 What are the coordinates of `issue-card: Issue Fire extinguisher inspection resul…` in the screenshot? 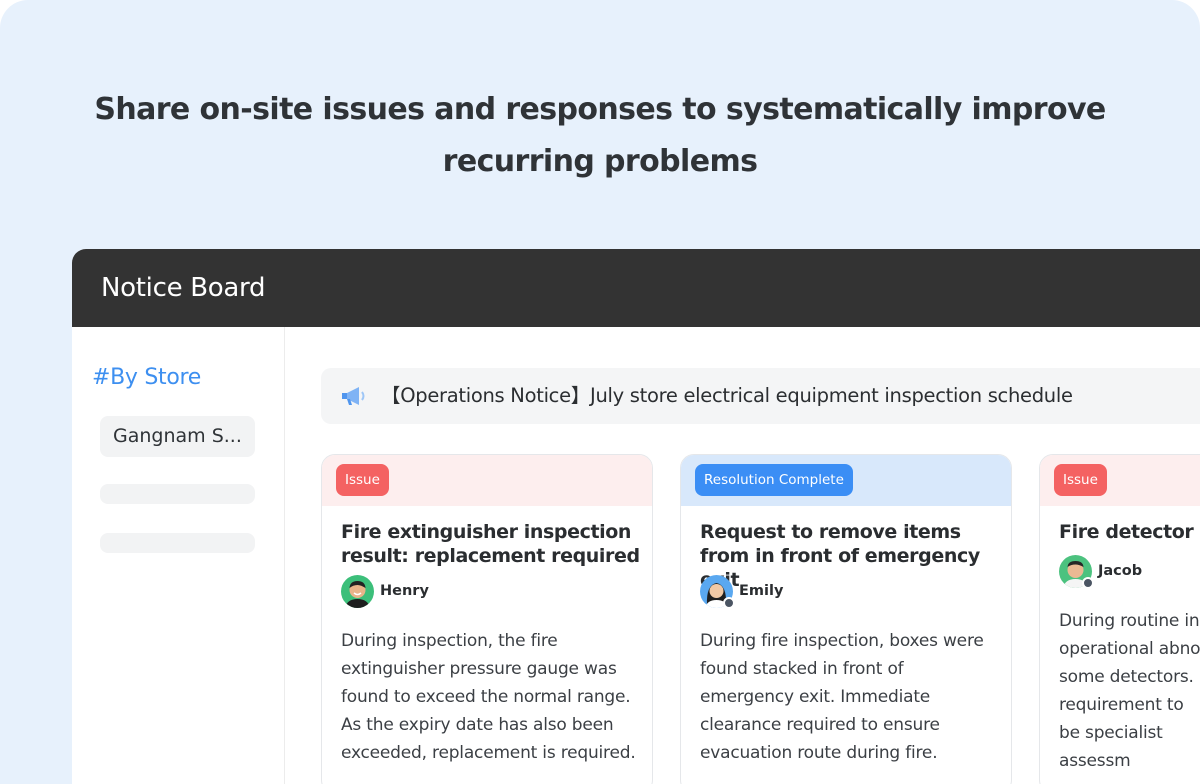 It's located at (487, 619).